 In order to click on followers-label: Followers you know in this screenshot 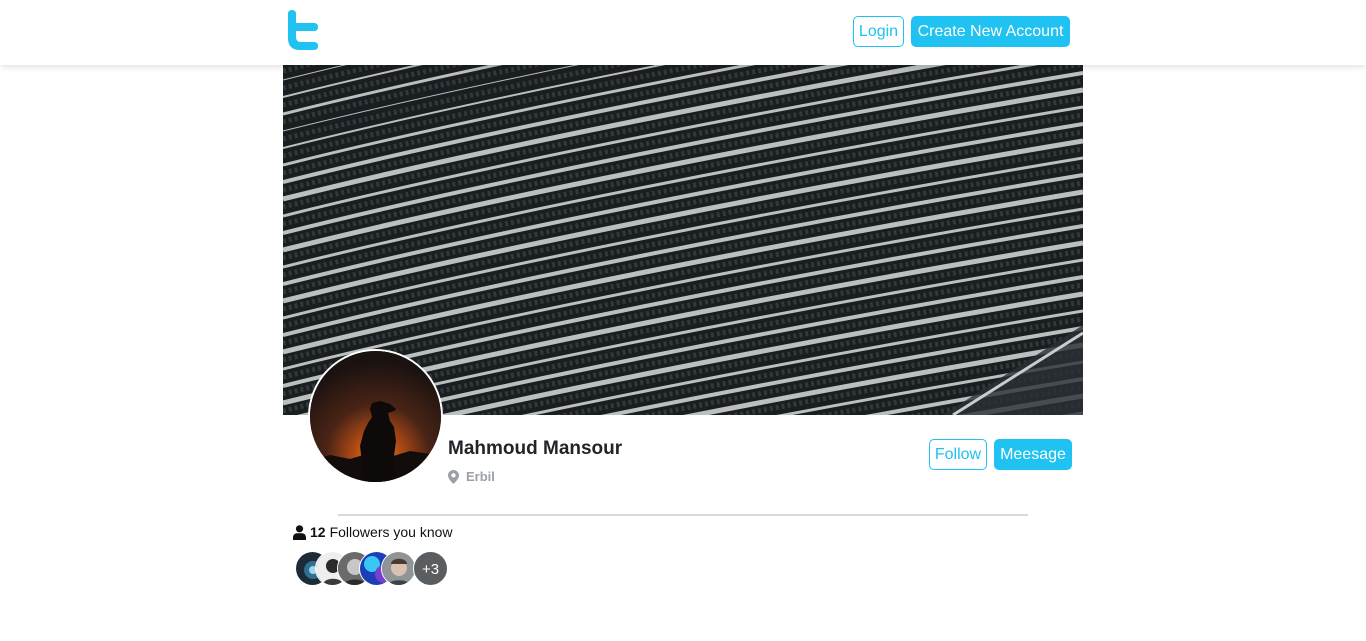, I will do `click(391, 532)`.